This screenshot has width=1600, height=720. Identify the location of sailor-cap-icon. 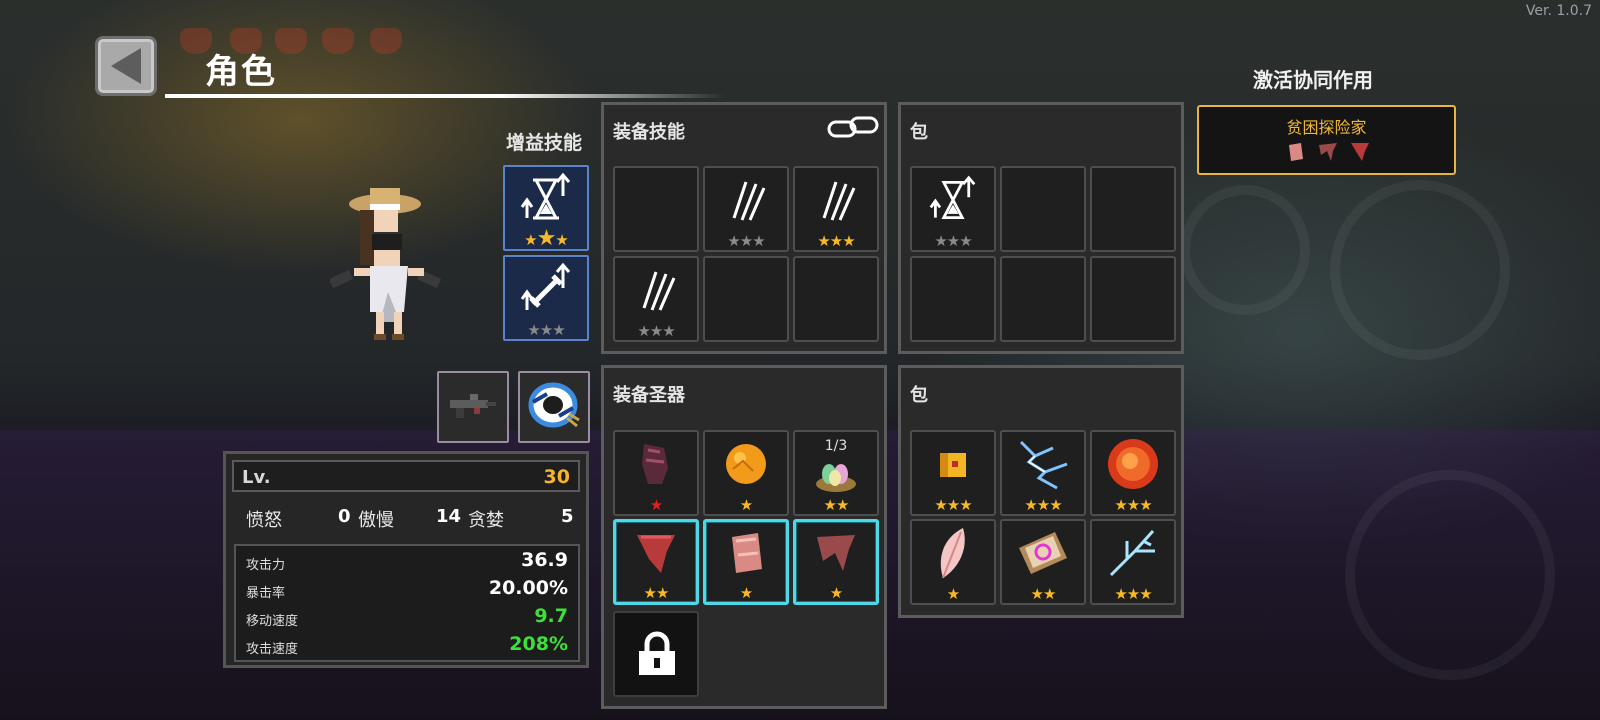
(554, 407).